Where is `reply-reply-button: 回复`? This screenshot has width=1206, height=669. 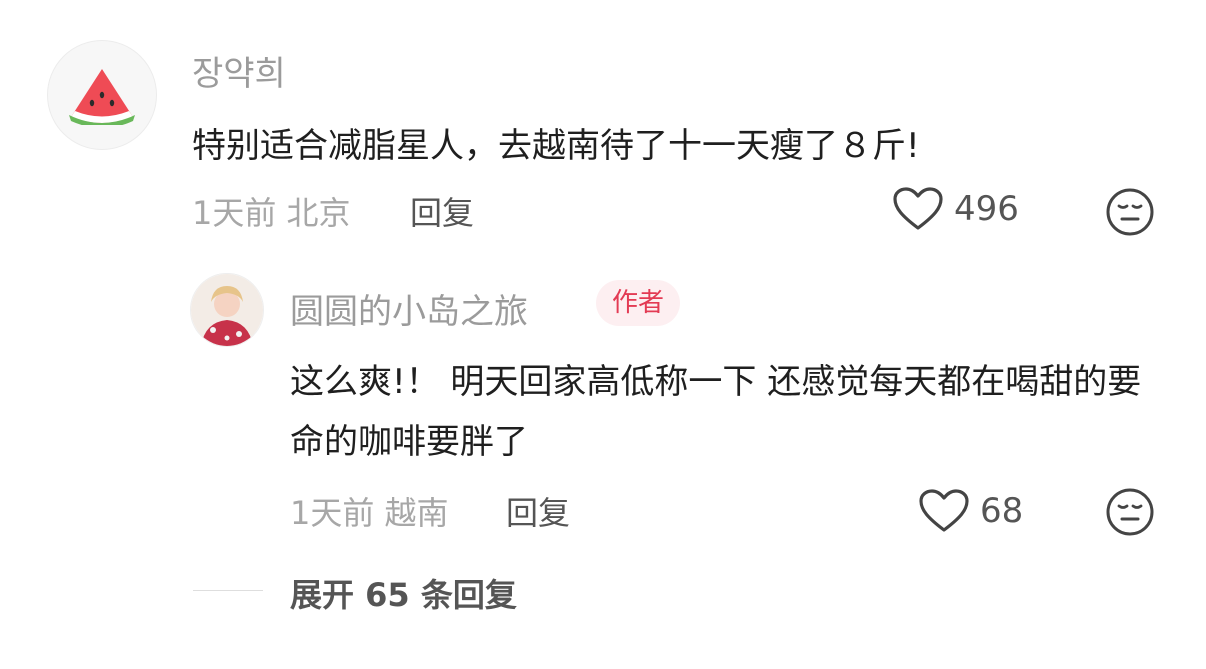 reply-reply-button: 回复 is located at coordinates (538, 511).